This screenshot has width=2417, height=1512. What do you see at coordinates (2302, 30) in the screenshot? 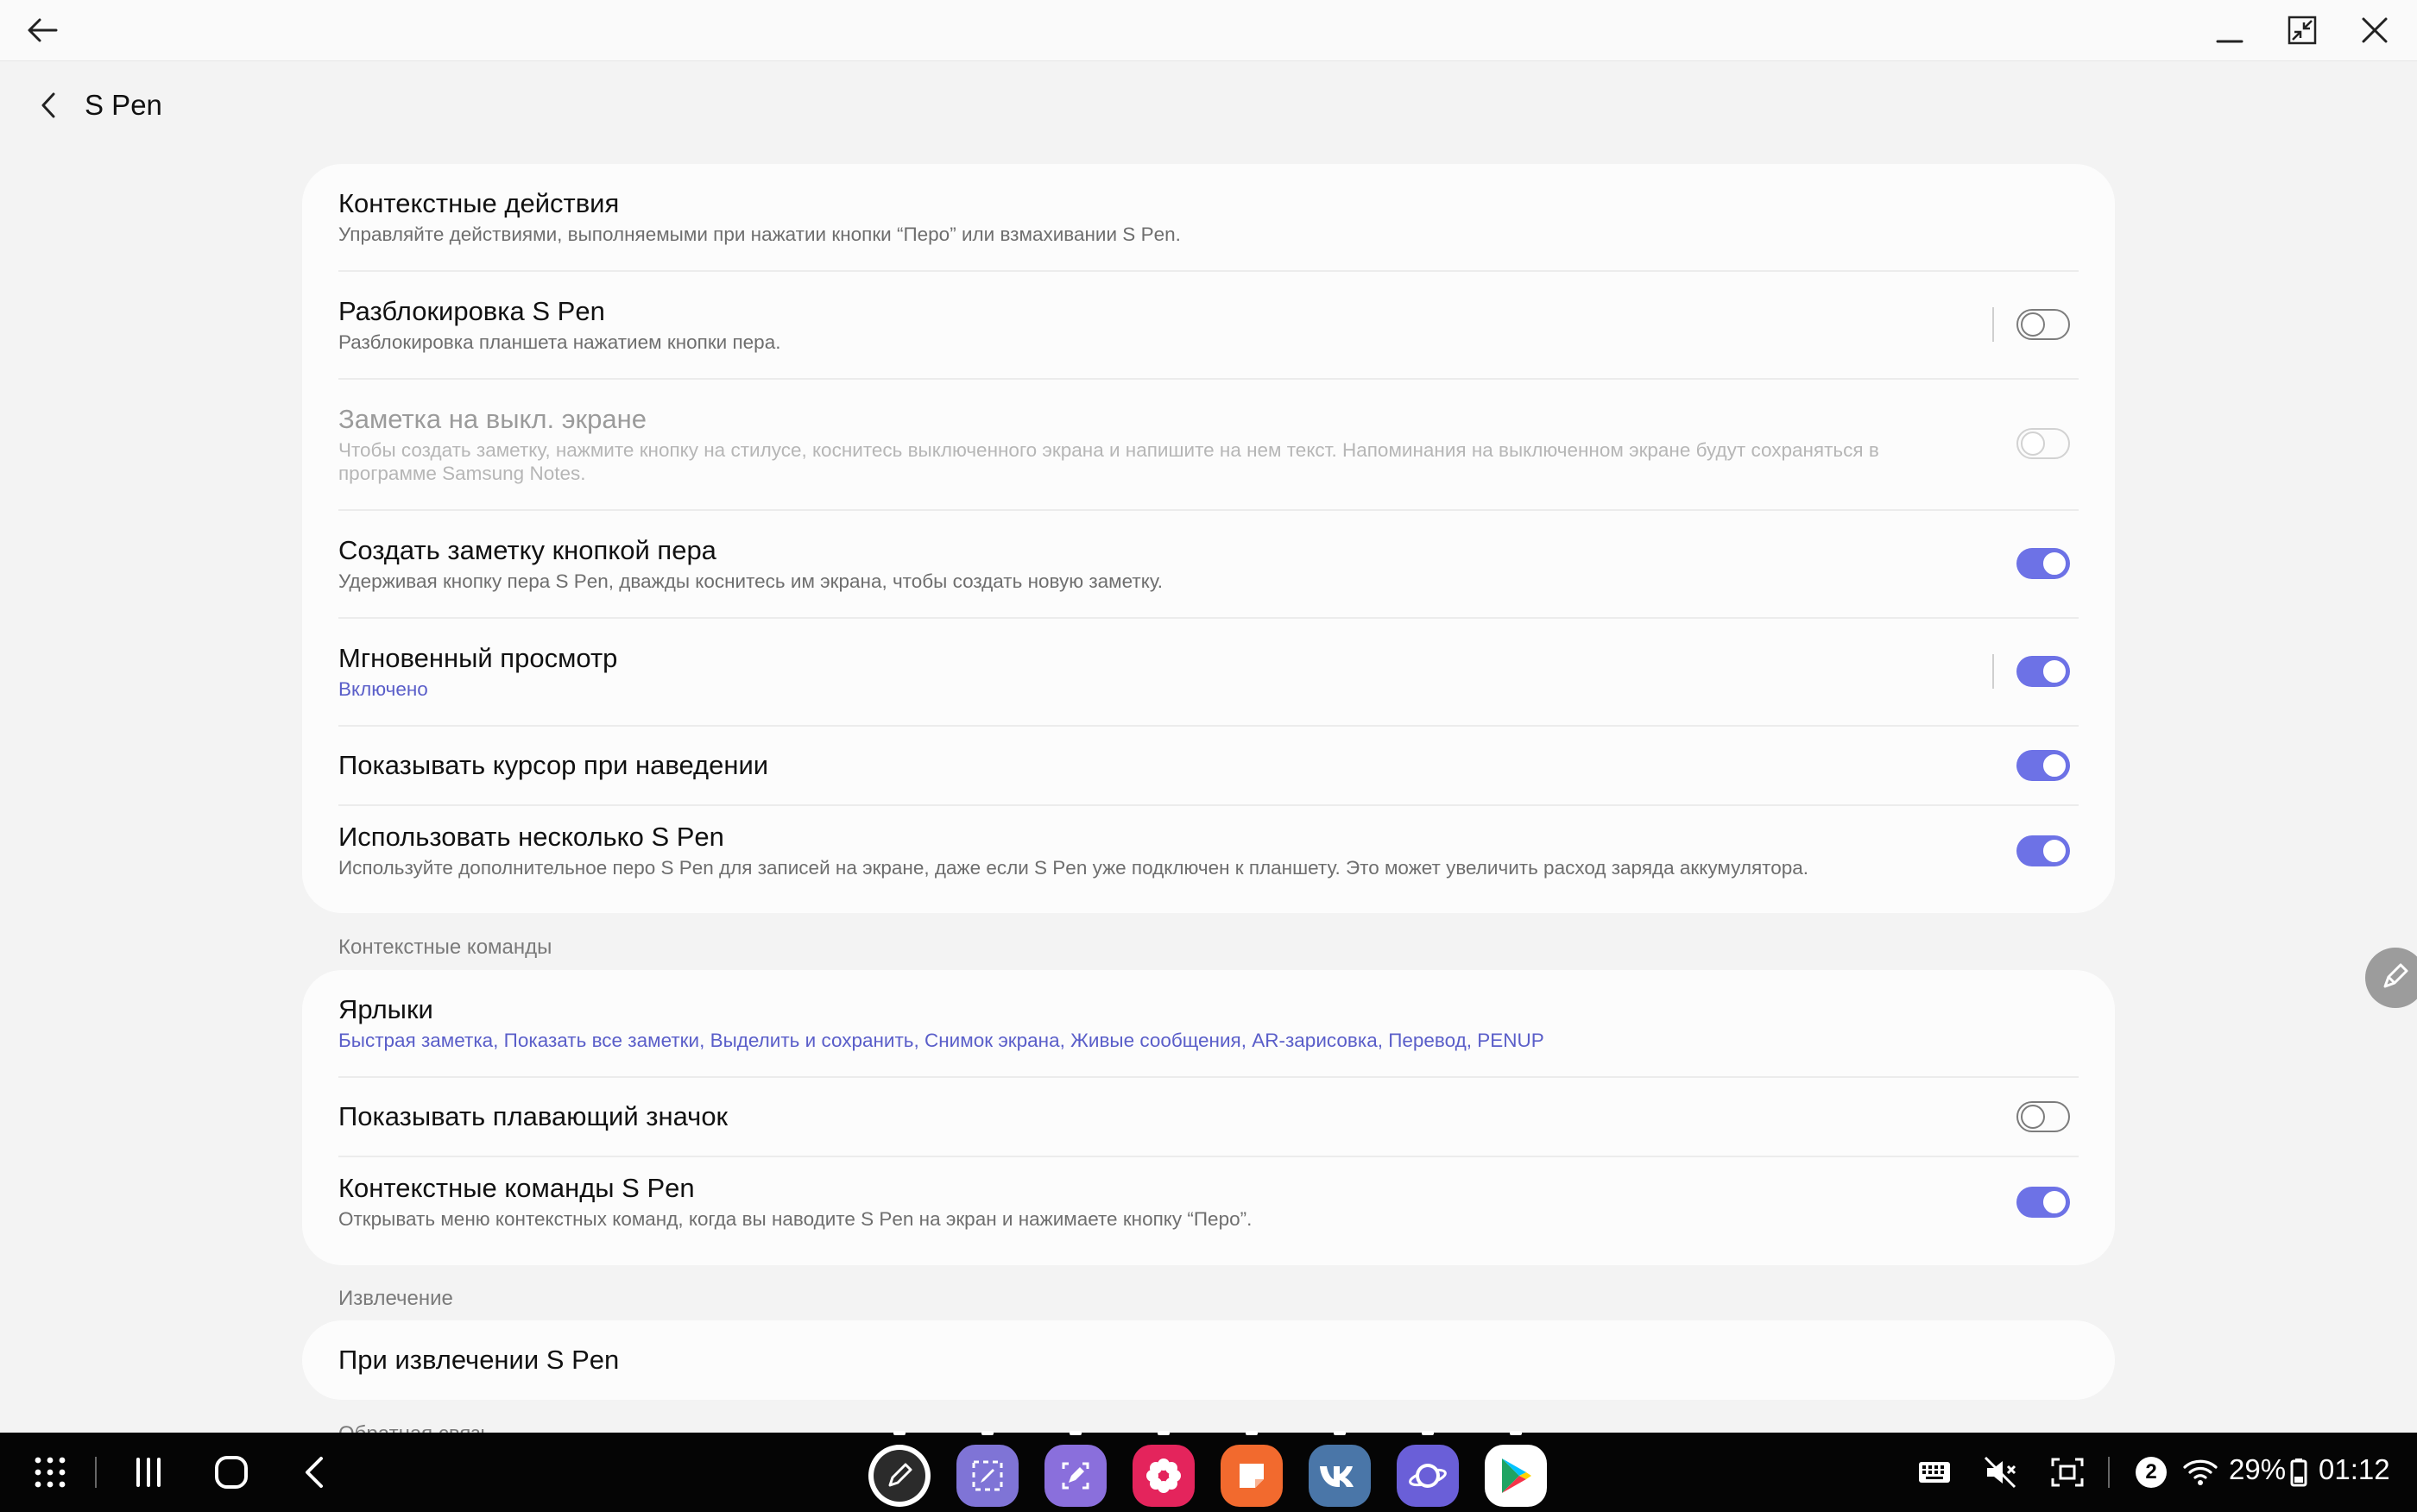
I see `restore-window-icon` at bounding box center [2302, 30].